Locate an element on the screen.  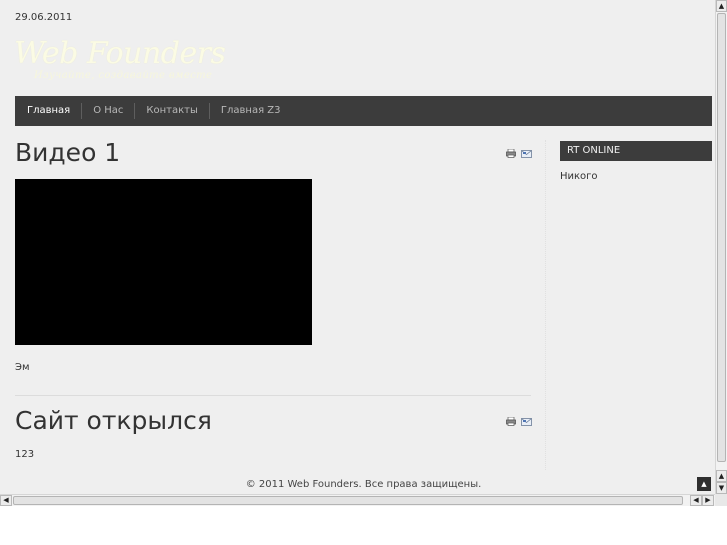
nav-item-home: Главная is located at coordinates (48, 111).